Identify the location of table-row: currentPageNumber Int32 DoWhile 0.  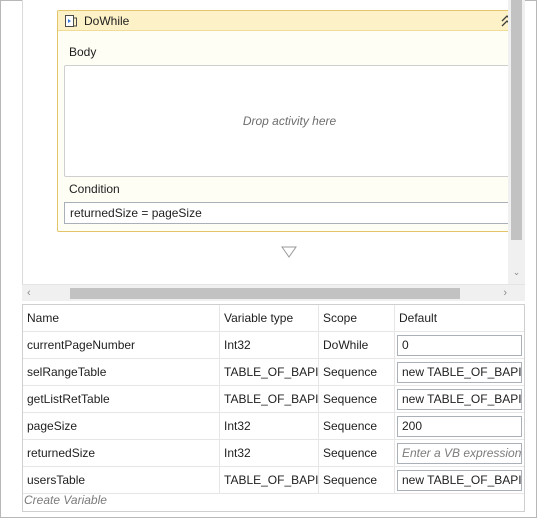
(273, 345).